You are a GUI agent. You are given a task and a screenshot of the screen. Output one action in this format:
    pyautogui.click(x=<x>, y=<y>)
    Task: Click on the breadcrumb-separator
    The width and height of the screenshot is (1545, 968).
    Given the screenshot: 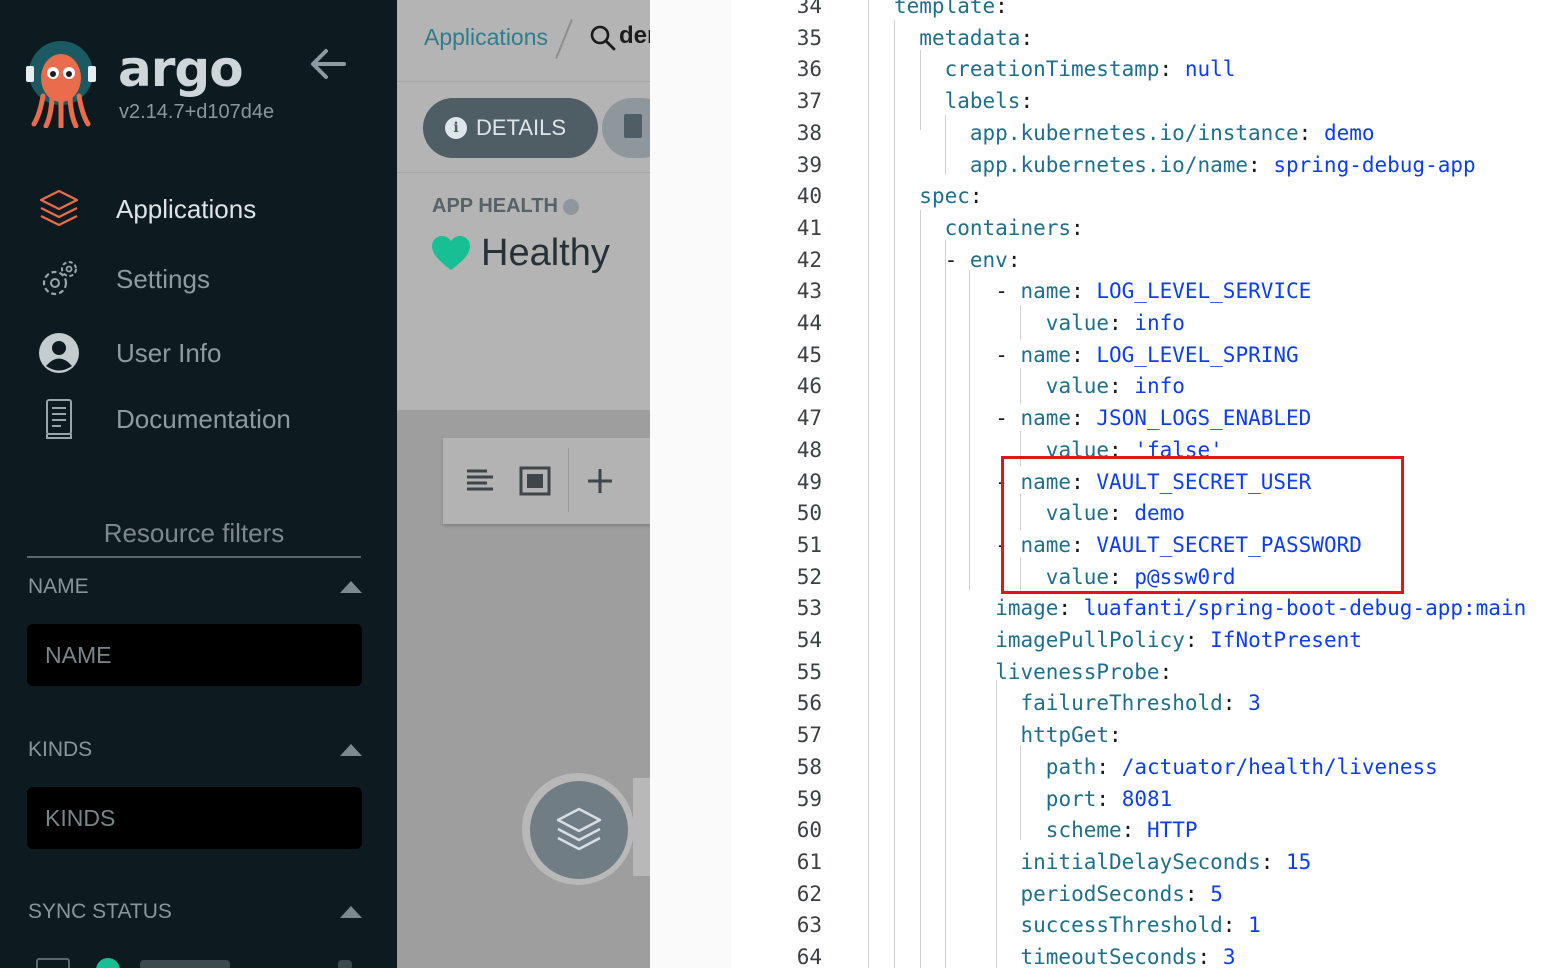 What is the action you would take?
    pyautogui.click(x=564, y=39)
    